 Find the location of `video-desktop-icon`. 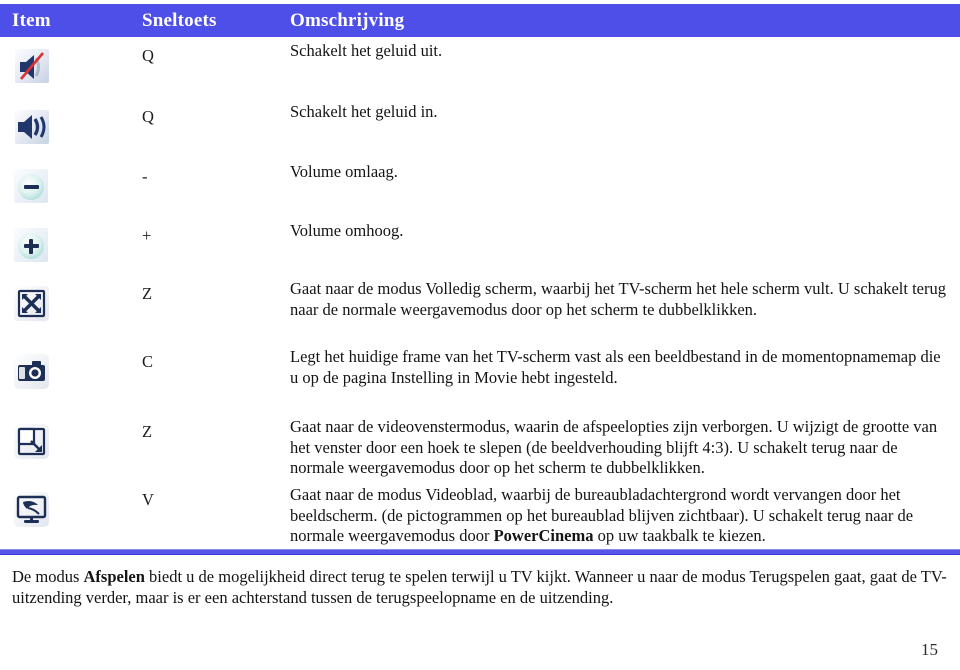

video-desktop-icon is located at coordinates (33, 511).